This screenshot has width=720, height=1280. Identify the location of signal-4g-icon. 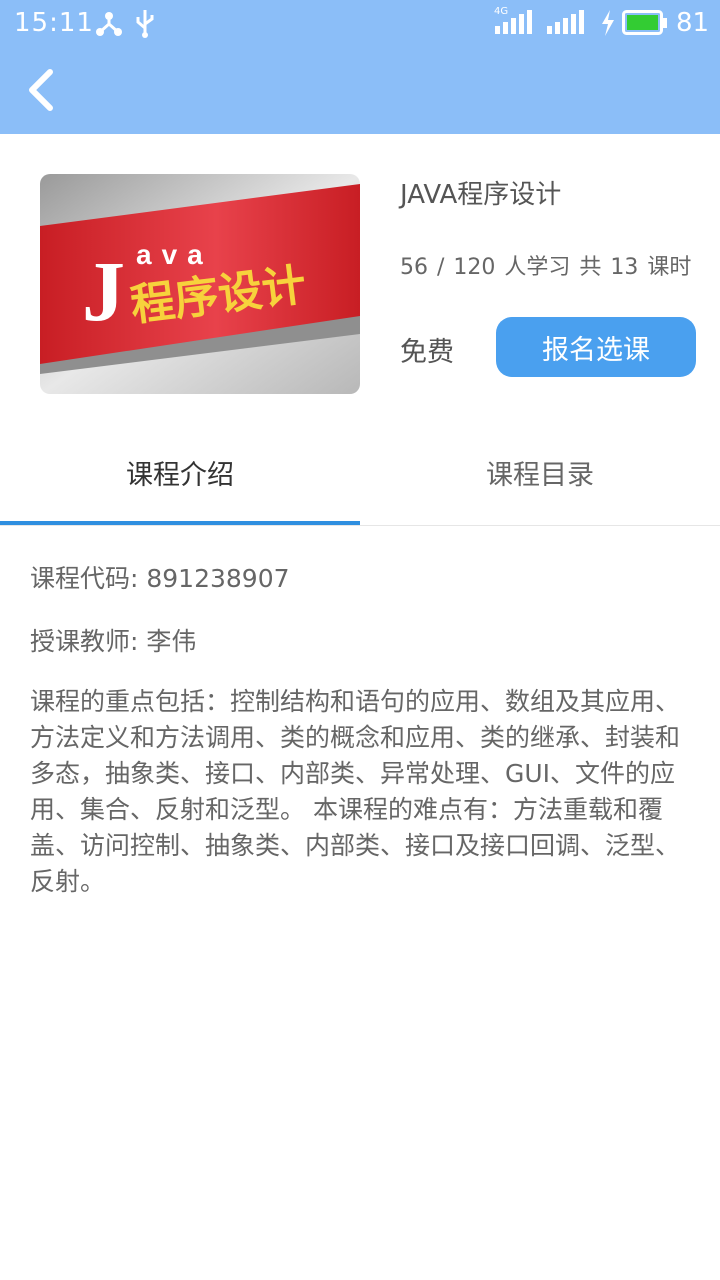
(513, 22).